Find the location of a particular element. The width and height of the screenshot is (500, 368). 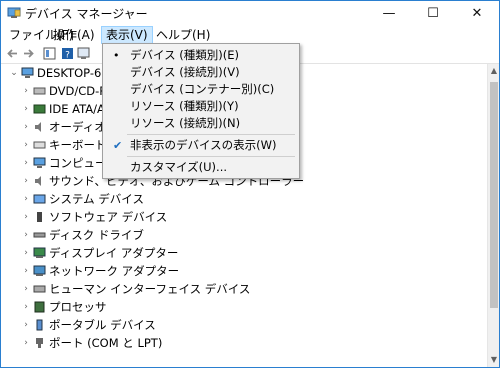

menu-bar: ファイル(F) 操作(A) 表示(V) ヘルプ(H) is located at coordinates (250, 35).